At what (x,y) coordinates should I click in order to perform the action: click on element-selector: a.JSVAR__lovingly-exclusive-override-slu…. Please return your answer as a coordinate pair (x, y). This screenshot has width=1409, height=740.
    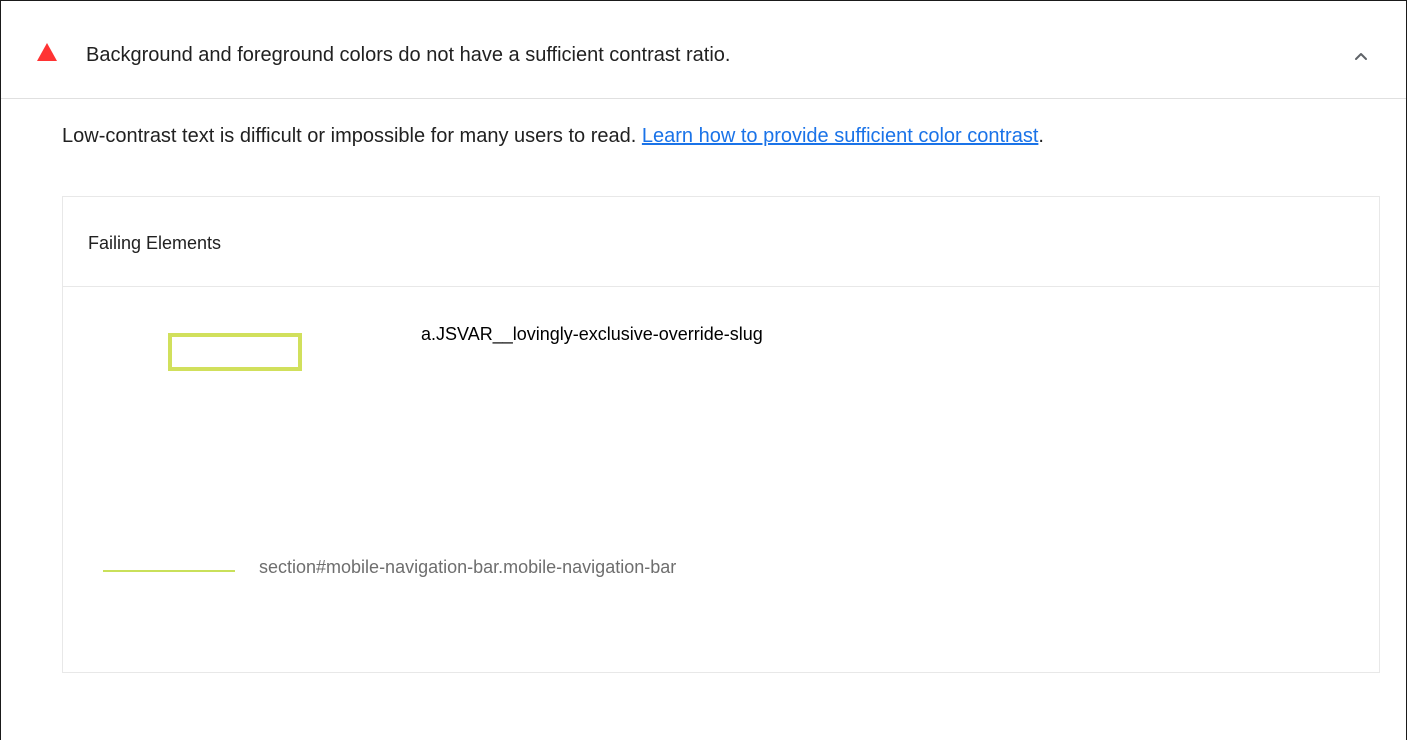
    Looking at the image, I should click on (592, 334).